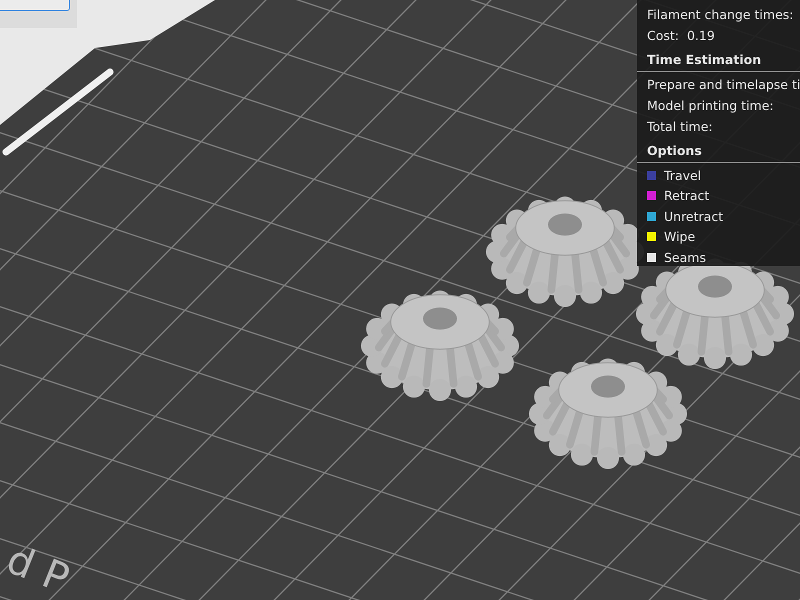 The width and height of the screenshot is (800, 600). I want to click on time-label: Prepare and timelapse ti, so click(723, 85).